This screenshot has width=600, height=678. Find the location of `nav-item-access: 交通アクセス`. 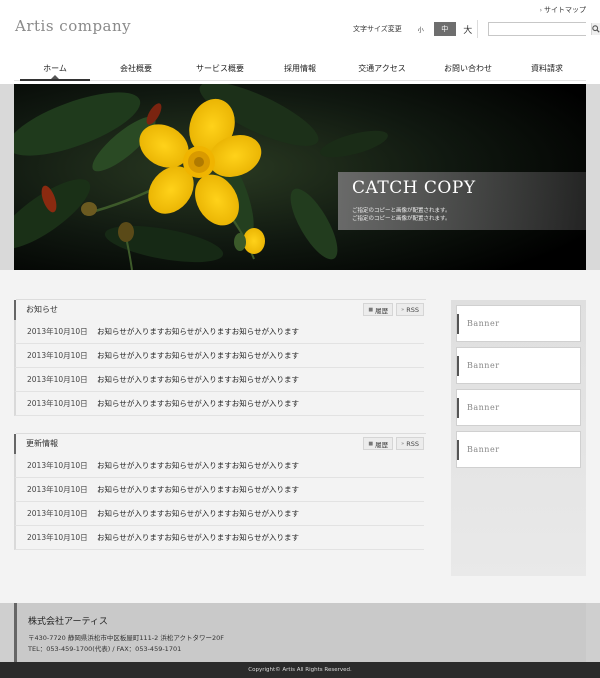

nav-item-access: 交通アクセス is located at coordinates (382, 68).